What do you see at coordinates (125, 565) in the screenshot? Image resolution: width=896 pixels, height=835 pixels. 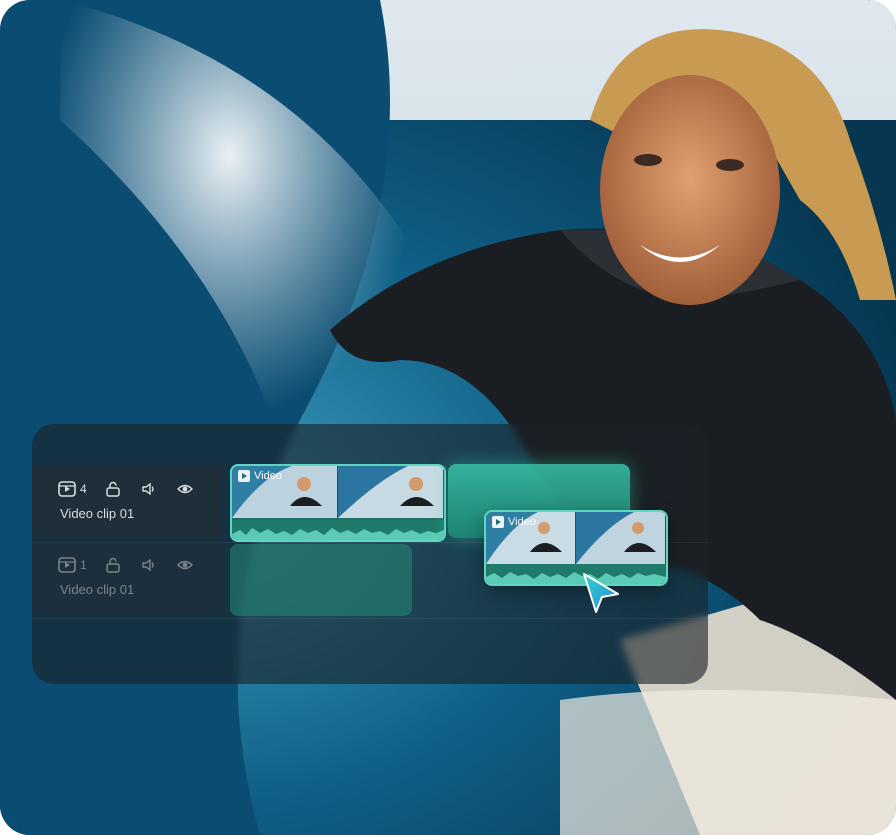 I see `track-controls: 1` at bounding box center [125, 565].